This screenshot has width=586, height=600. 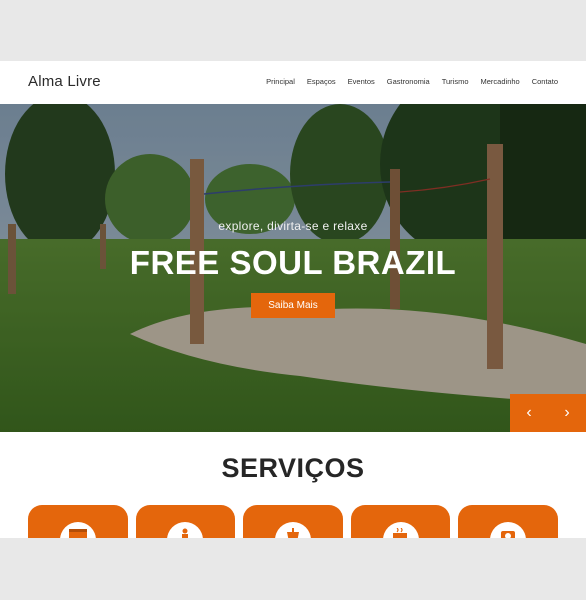 I want to click on service-card-drink, so click(x=293, y=521).